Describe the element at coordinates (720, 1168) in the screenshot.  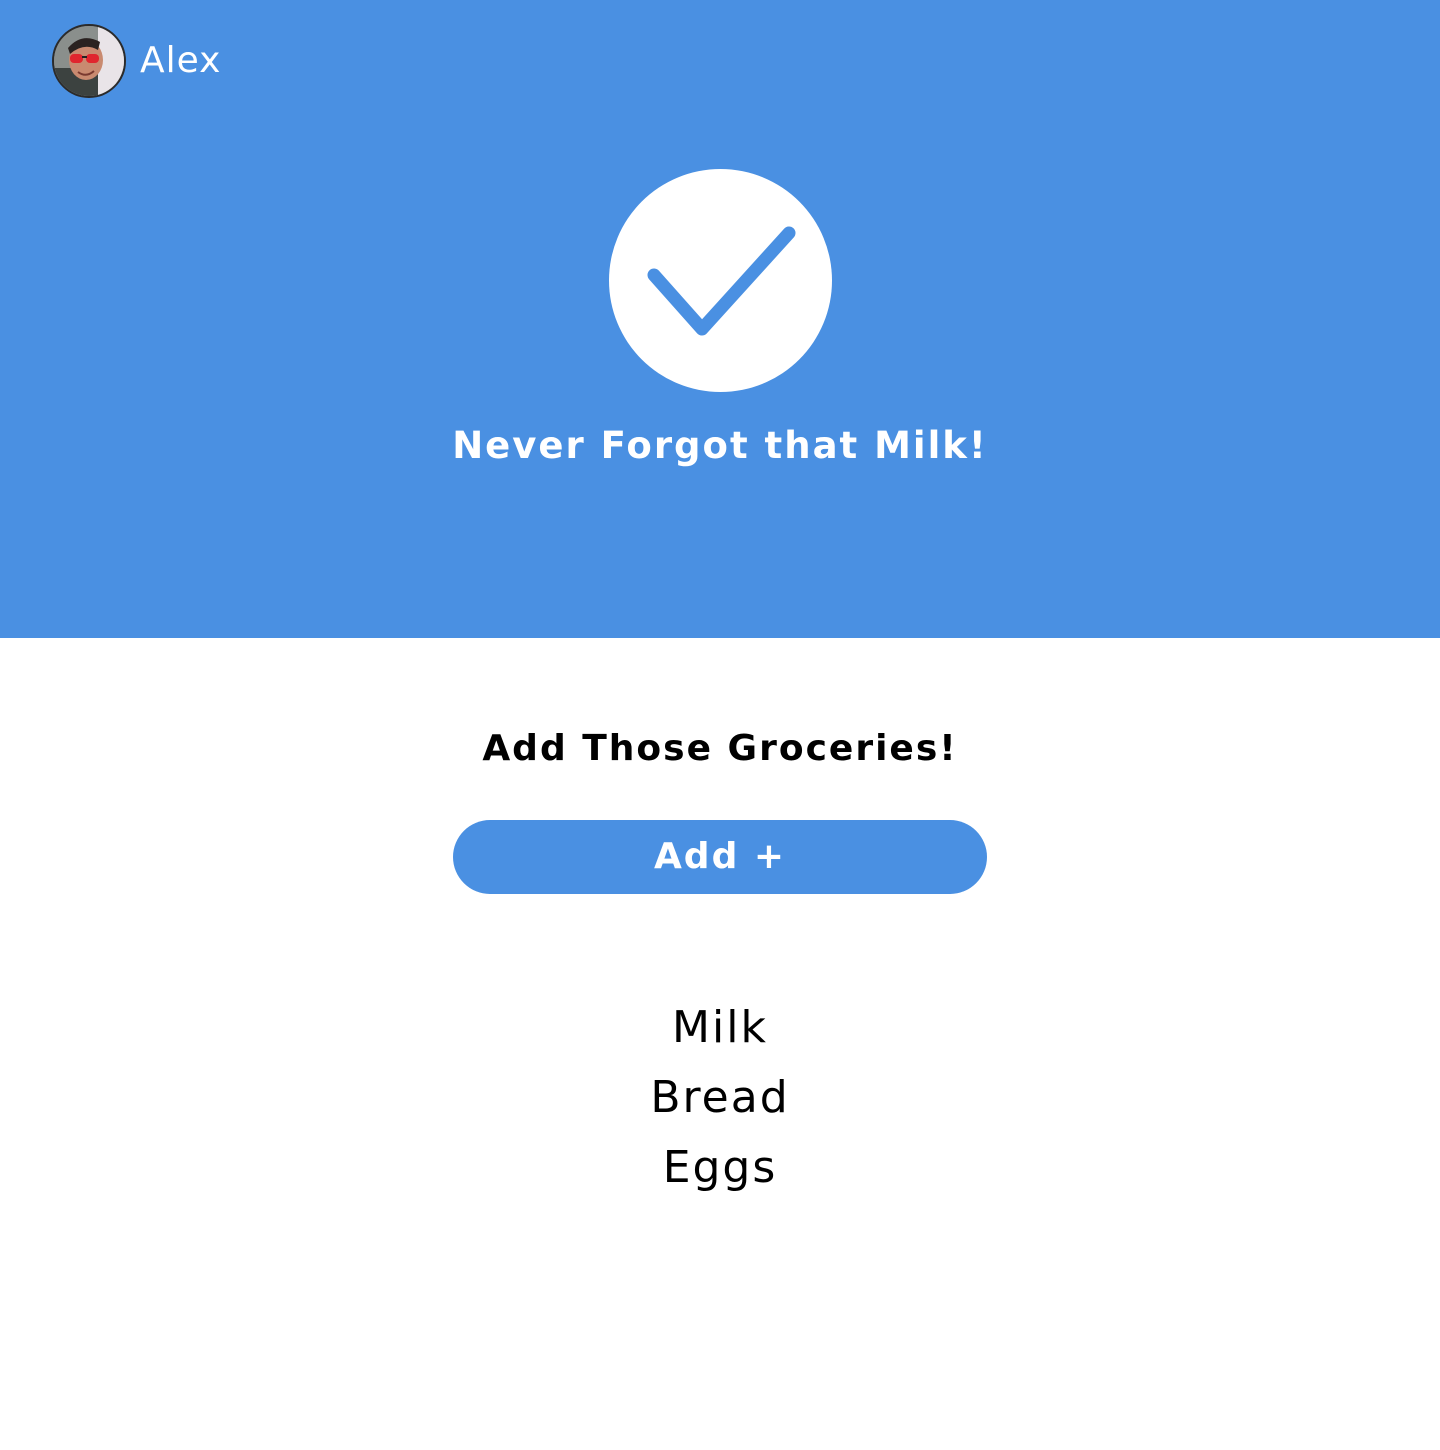
I see `grocery-item: Eggs` at that location.